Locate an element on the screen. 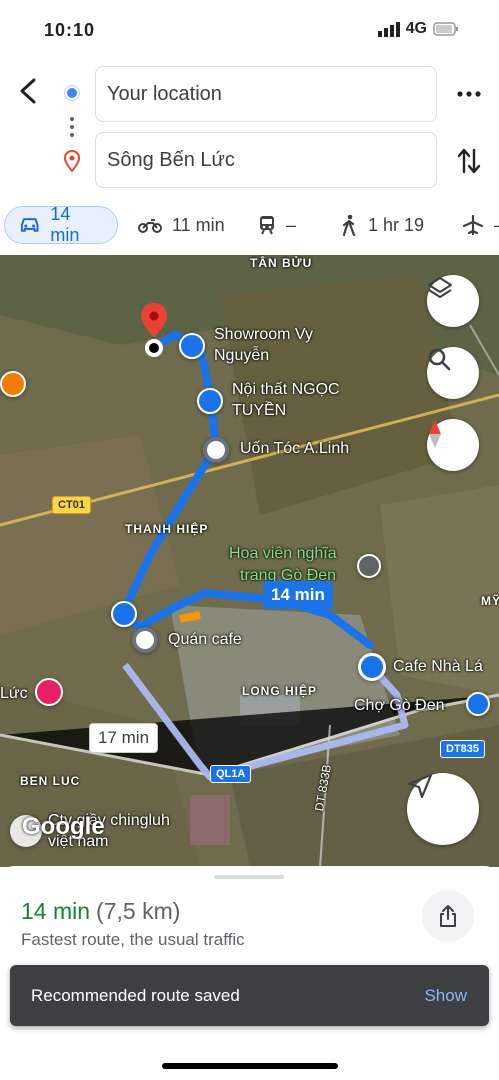 The image size is (499, 1080). map-label: Uốn Tóc A.Linh is located at coordinates (294, 449).